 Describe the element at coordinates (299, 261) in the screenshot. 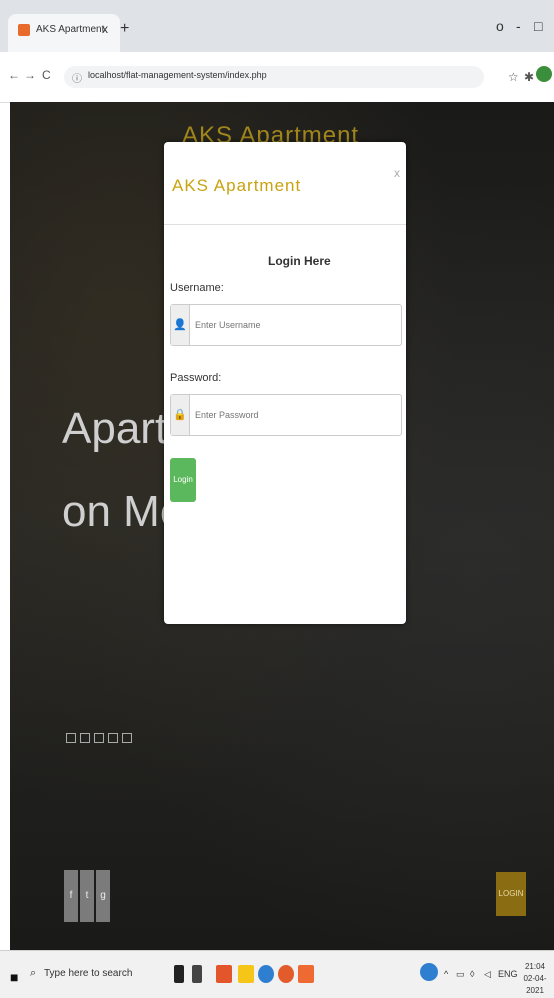

I see `login-heading: Login Here` at that location.